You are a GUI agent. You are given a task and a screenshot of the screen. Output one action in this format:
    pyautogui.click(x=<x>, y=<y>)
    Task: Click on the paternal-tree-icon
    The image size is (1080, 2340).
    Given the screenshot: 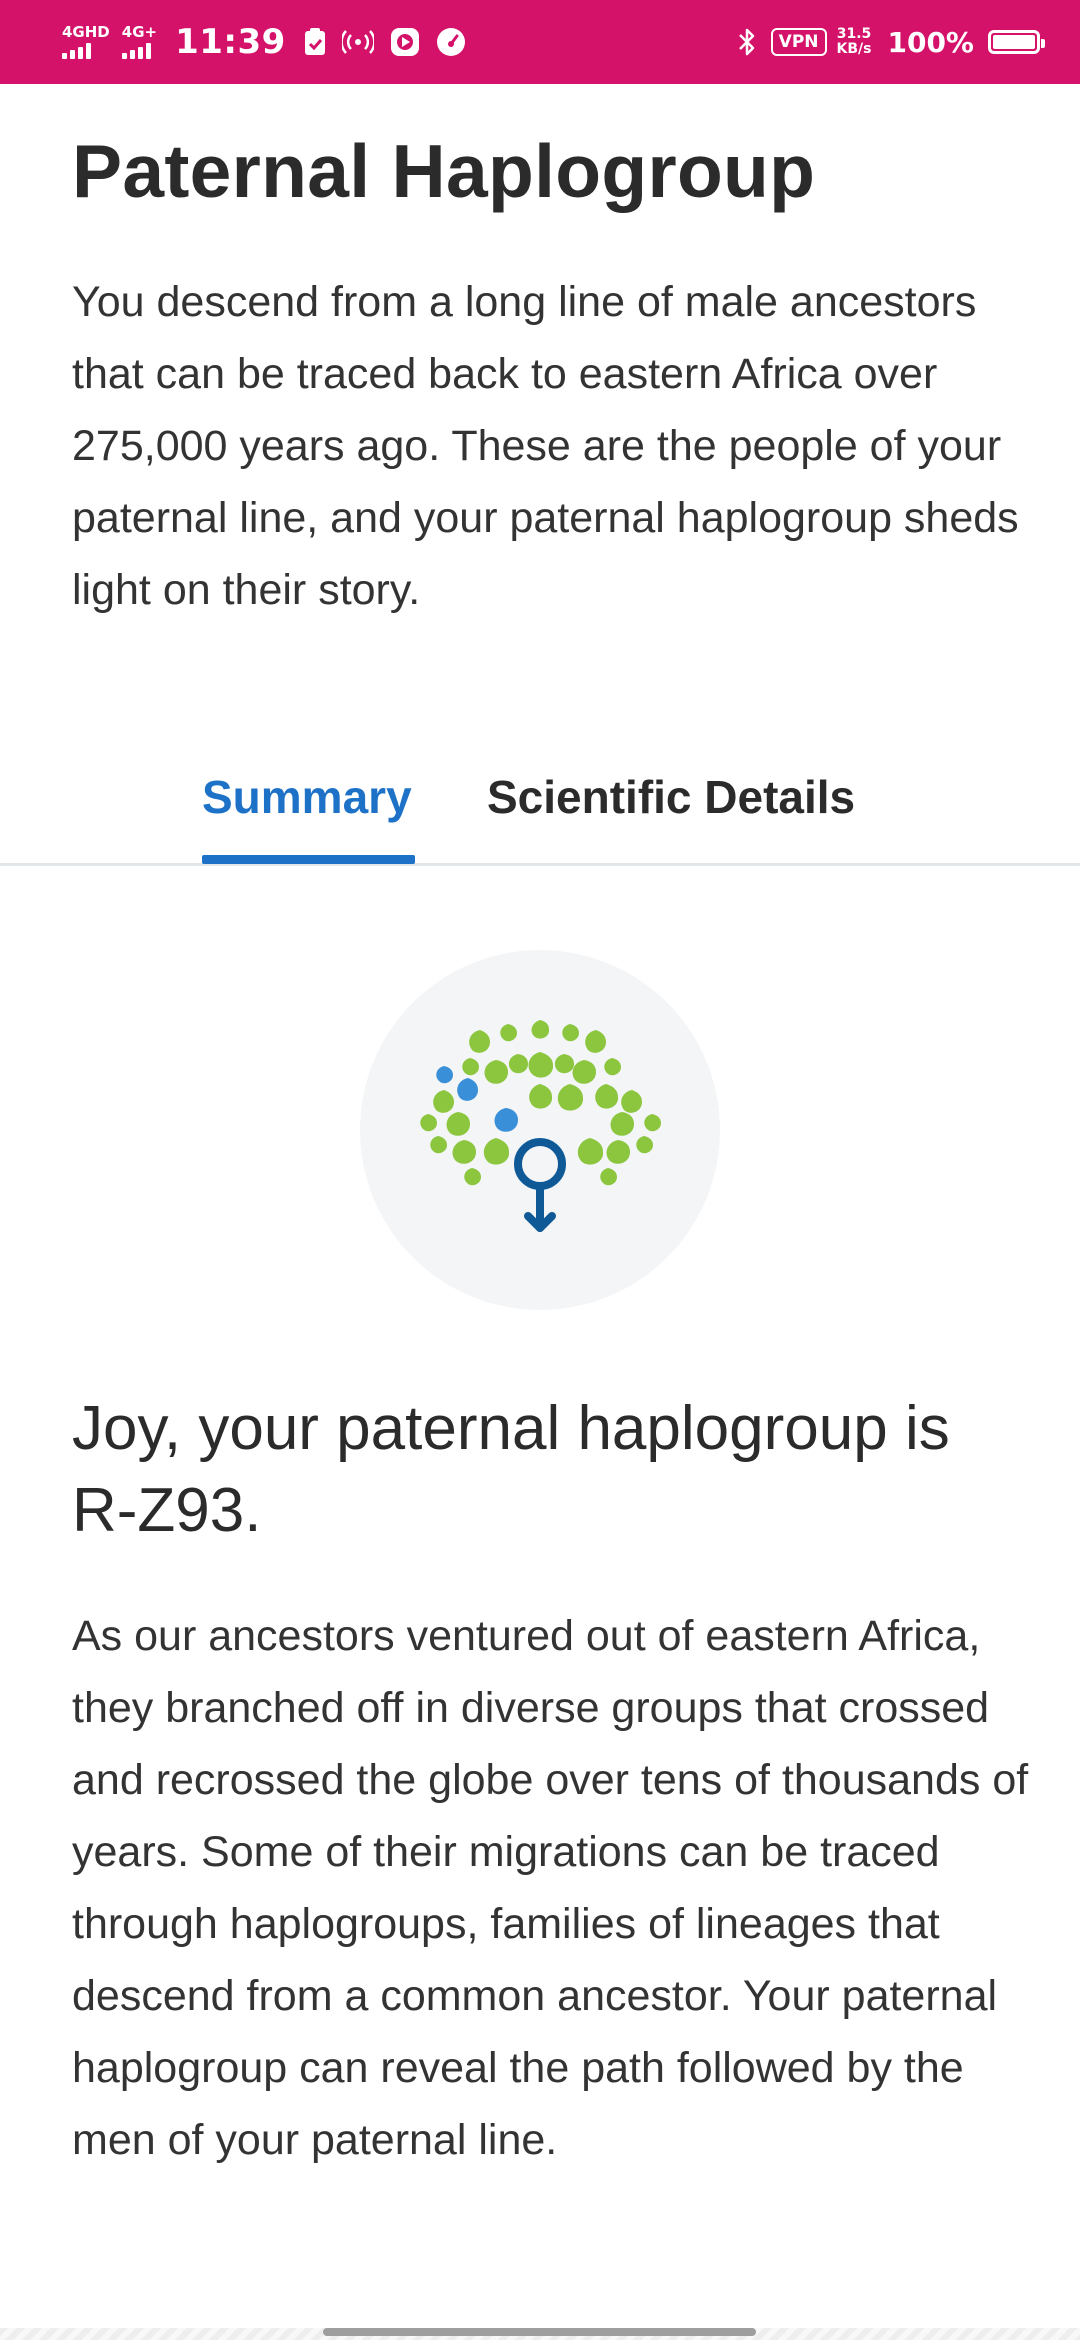 What is the action you would take?
    pyautogui.click(x=540, y=1126)
    